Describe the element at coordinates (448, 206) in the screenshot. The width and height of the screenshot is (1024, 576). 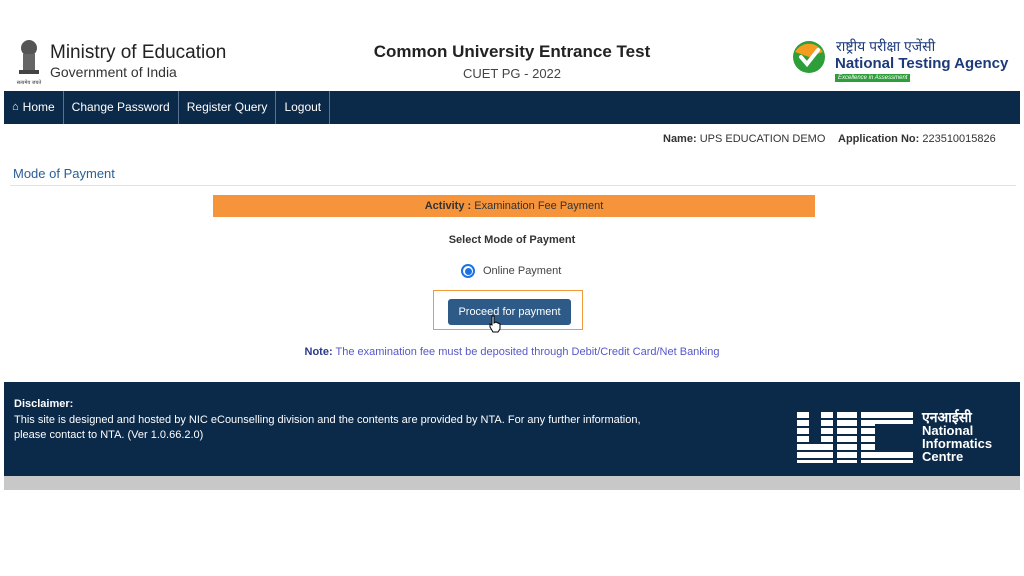
I see `activity-label: Activity :` at that location.